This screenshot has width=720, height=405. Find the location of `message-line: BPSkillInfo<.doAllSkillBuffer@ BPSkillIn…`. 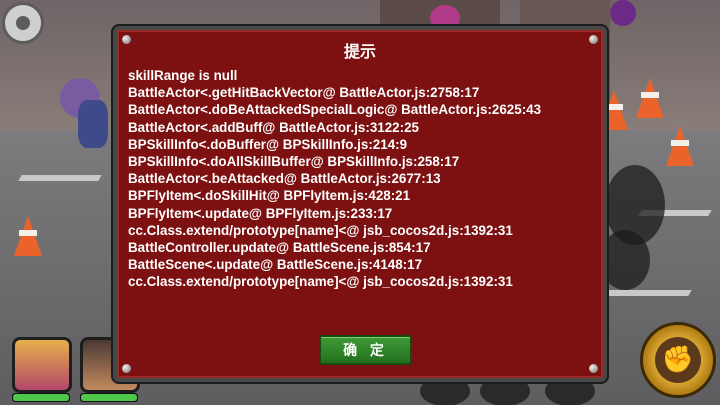

message-line: BPSkillInfo<.doAllSkillBuffer@ BPSkillIn… is located at coordinates (294, 162).